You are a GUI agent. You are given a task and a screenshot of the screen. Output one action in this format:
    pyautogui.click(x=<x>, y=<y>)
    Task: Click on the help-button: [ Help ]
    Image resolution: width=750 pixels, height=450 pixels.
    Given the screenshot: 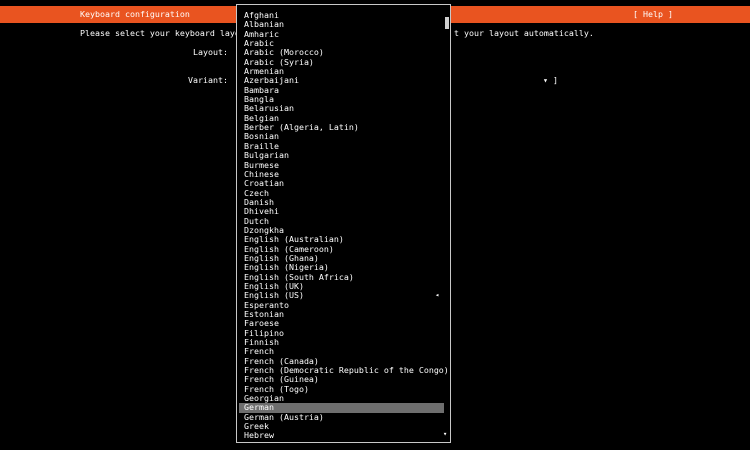 What is the action you would take?
    pyautogui.click(x=653, y=14)
    